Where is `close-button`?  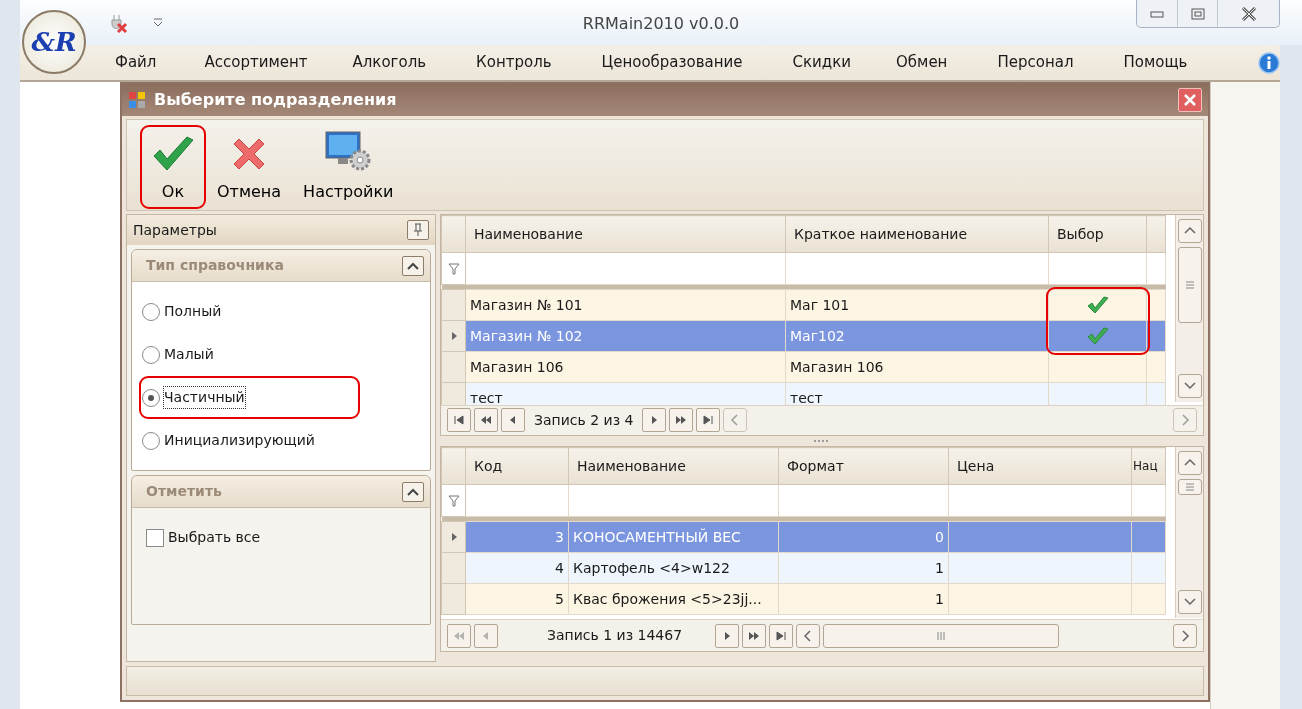 close-button is located at coordinates (1190, 100).